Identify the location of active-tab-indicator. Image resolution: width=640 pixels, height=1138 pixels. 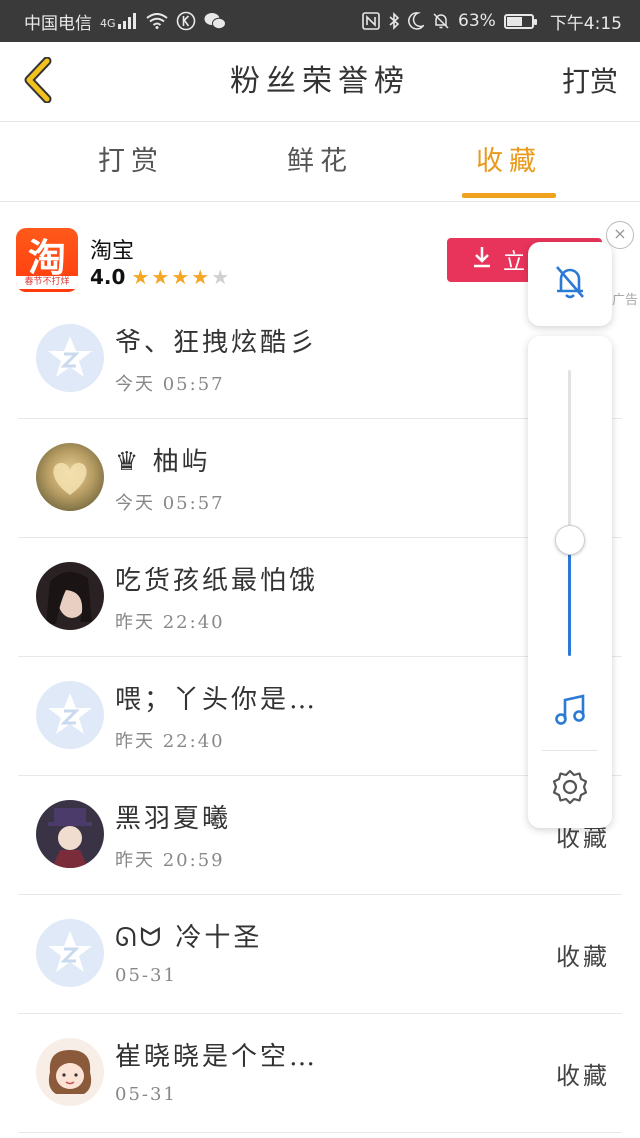
(509, 195).